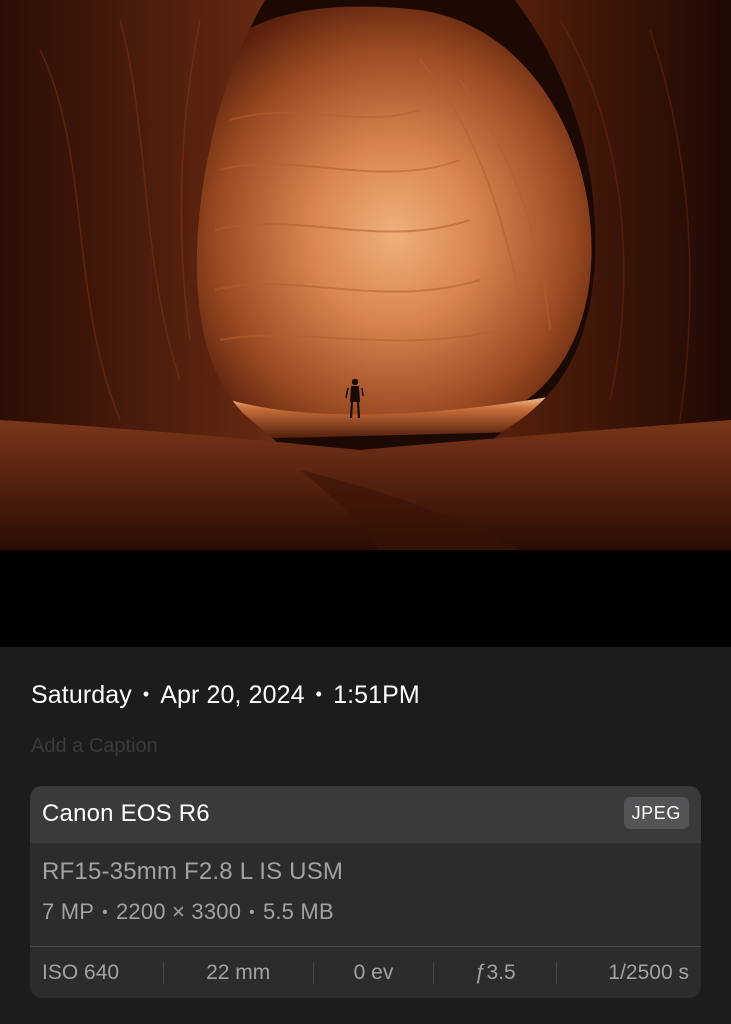  I want to click on date-value: Apr 20, 2024, so click(232, 695).